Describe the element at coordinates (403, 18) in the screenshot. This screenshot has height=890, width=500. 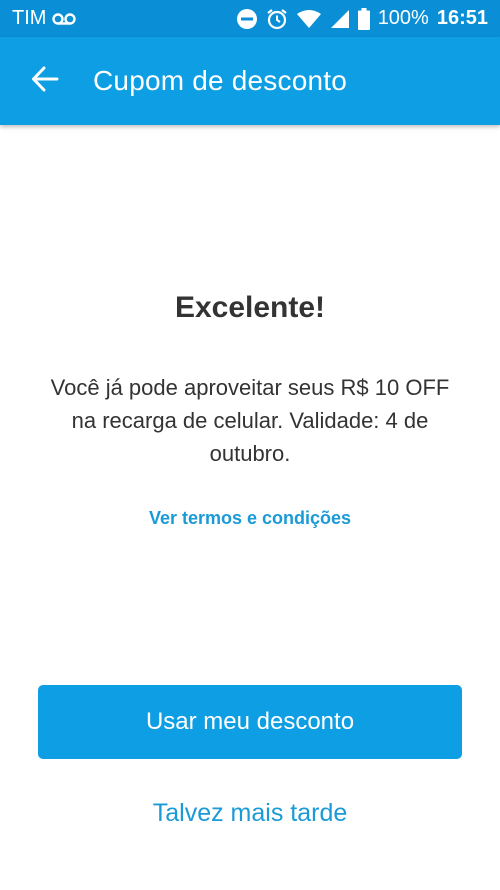
I see `battery-level: 100%` at that location.